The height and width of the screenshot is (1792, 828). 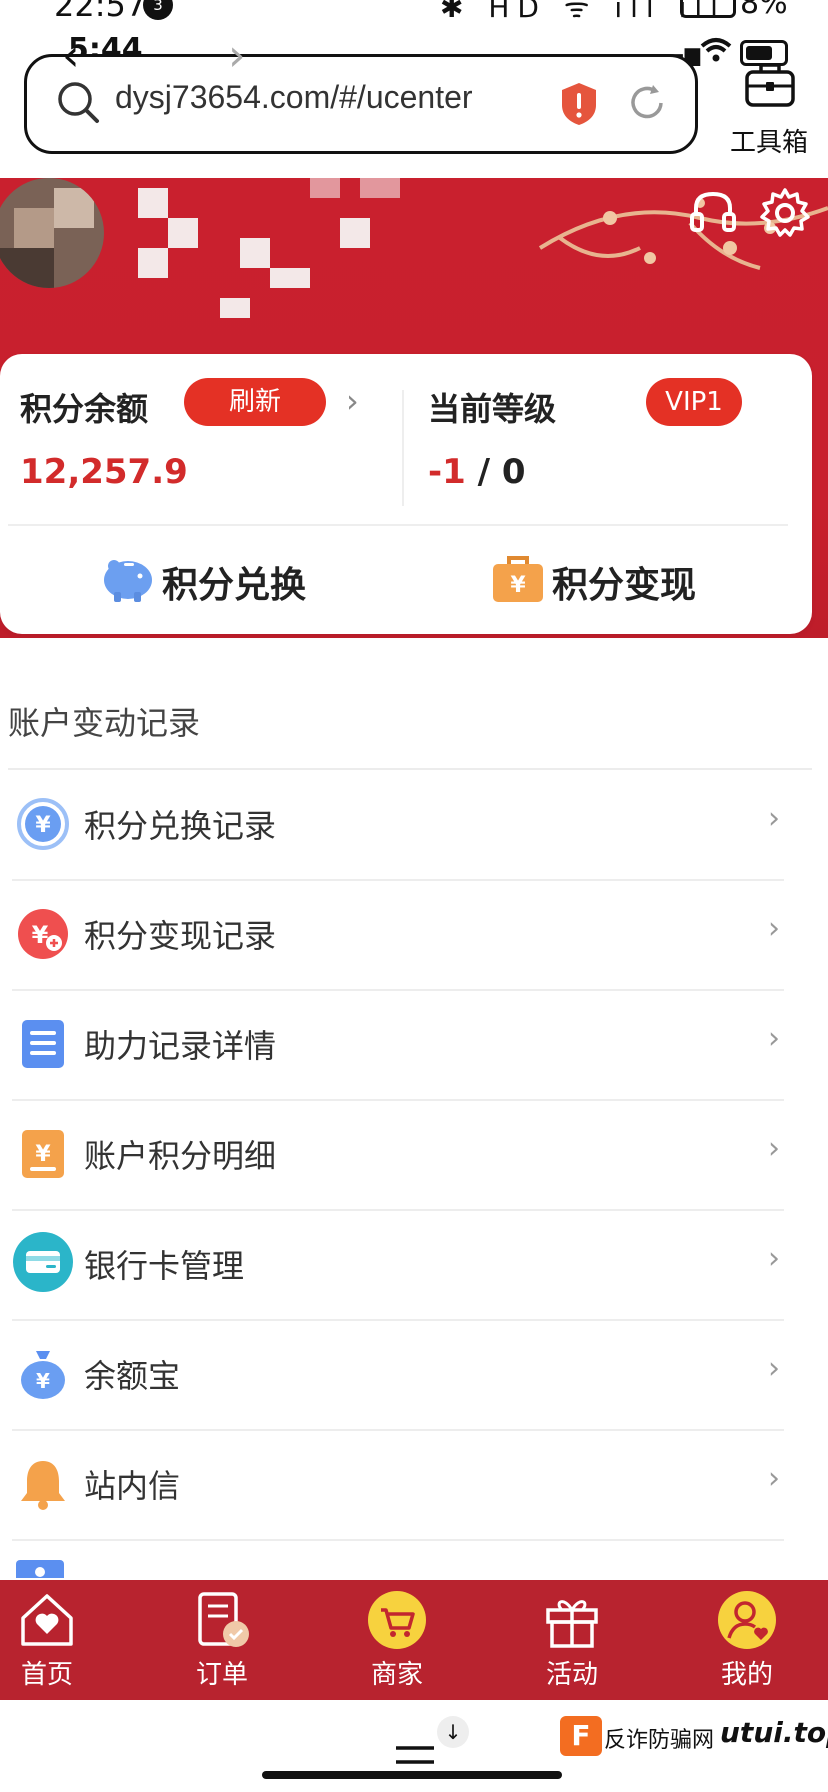 What do you see at coordinates (447, 472) in the screenshot?
I see `level-current: -1` at bounding box center [447, 472].